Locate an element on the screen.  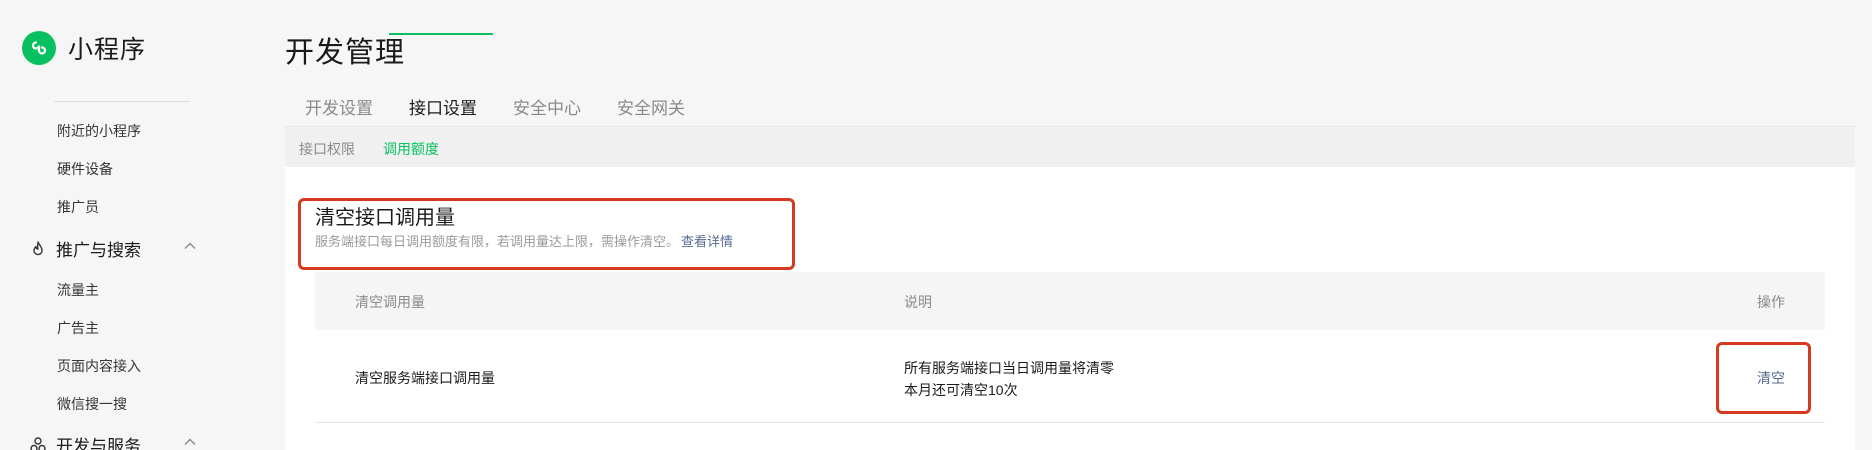
row-name: 清空服务端接口调用量 is located at coordinates (425, 378).